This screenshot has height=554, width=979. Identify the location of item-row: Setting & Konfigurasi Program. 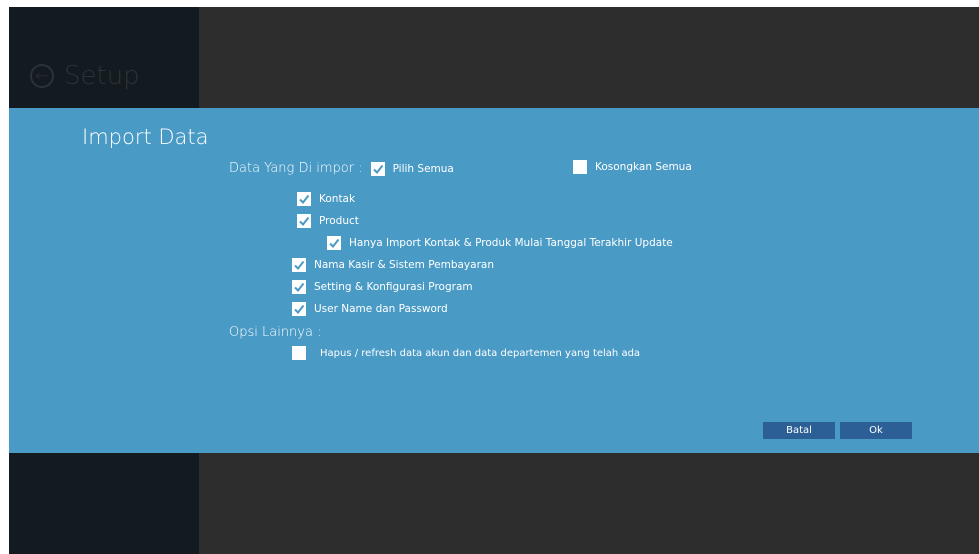
(382, 287).